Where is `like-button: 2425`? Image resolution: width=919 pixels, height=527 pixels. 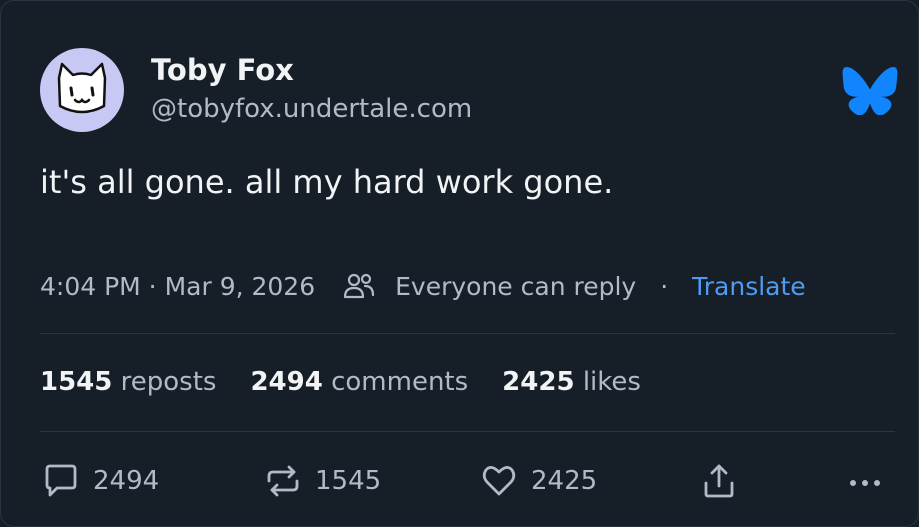
like-button: 2425 is located at coordinates (538, 481).